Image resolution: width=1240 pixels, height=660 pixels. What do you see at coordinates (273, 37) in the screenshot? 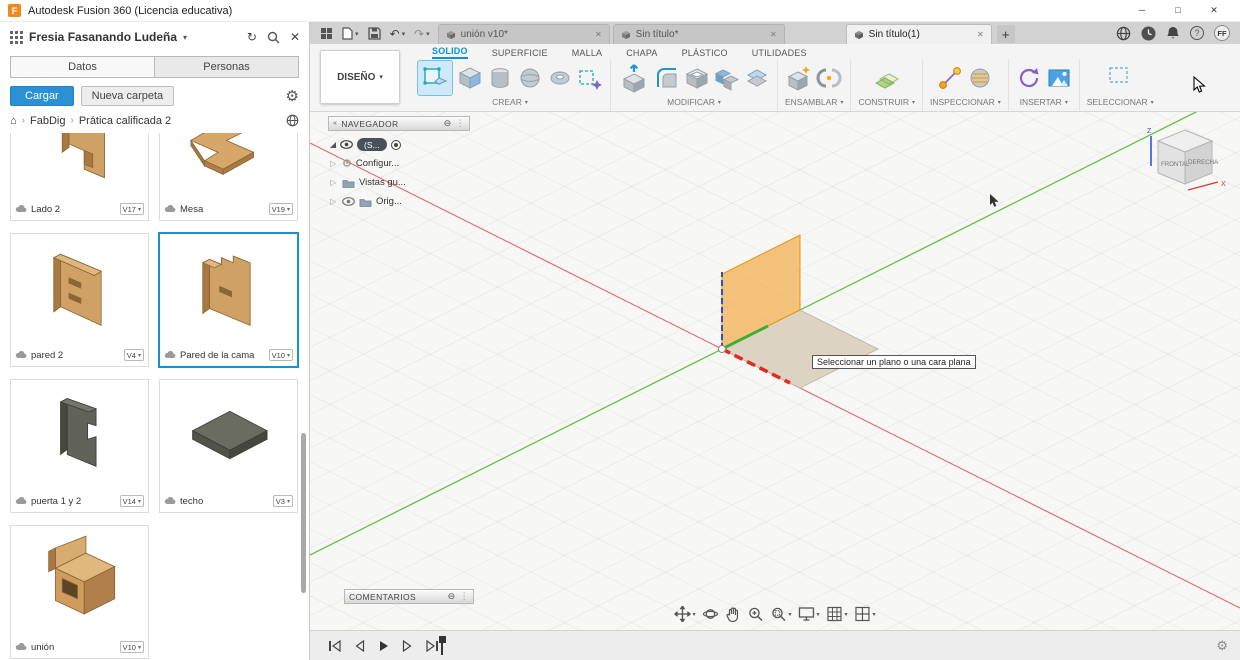
I see `search-icon` at bounding box center [273, 37].